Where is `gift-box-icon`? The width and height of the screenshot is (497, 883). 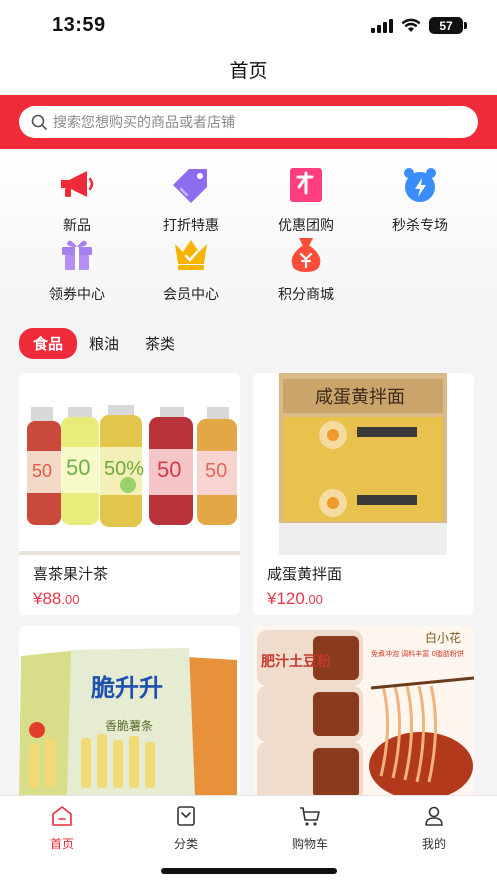 gift-box-icon is located at coordinates (77, 255).